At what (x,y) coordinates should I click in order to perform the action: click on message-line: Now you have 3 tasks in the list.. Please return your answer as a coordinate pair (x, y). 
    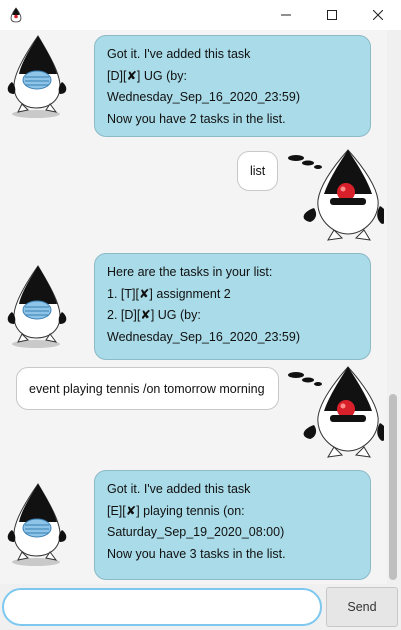
    Looking at the image, I should click on (196, 553).